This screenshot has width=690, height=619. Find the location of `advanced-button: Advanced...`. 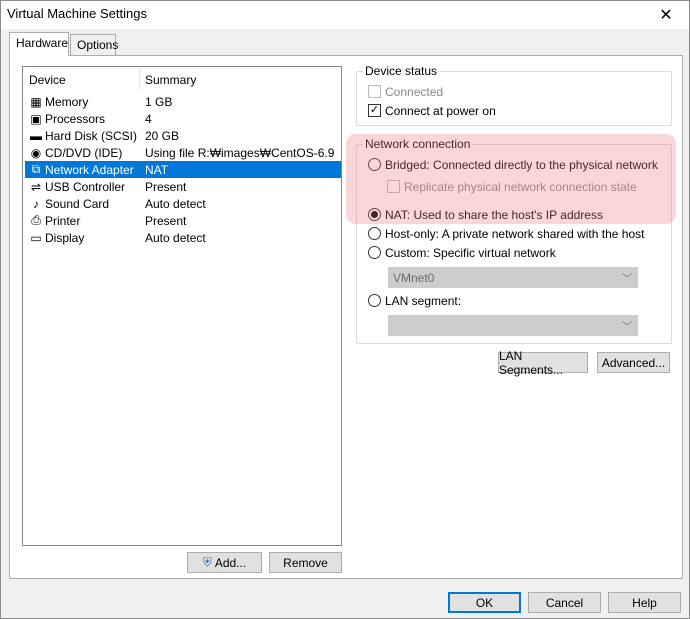

advanced-button: Advanced... is located at coordinates (633, 362).